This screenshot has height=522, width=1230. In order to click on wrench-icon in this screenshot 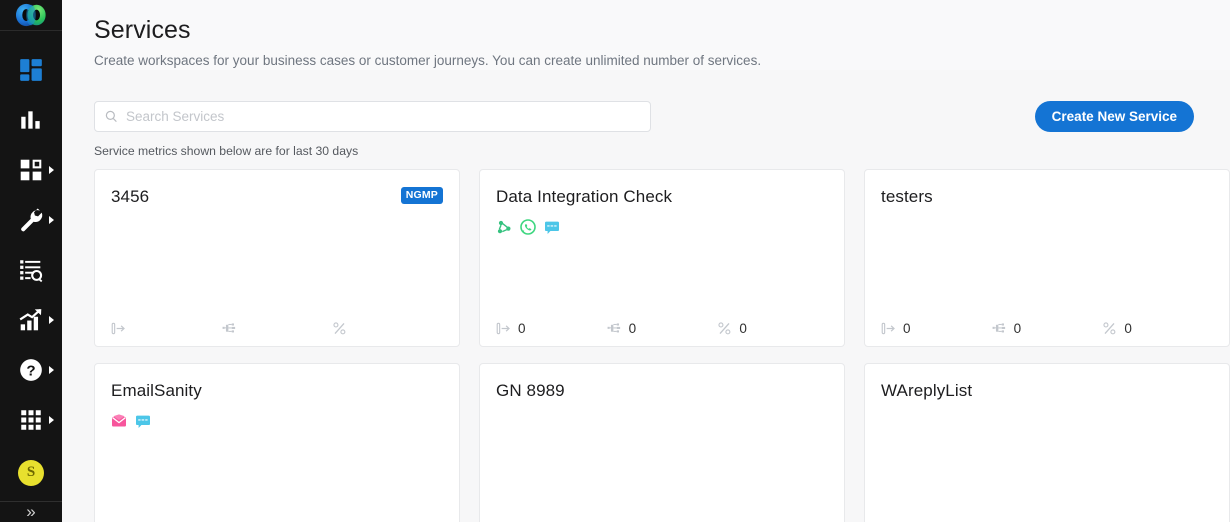, I will do `click(32, 219)`.